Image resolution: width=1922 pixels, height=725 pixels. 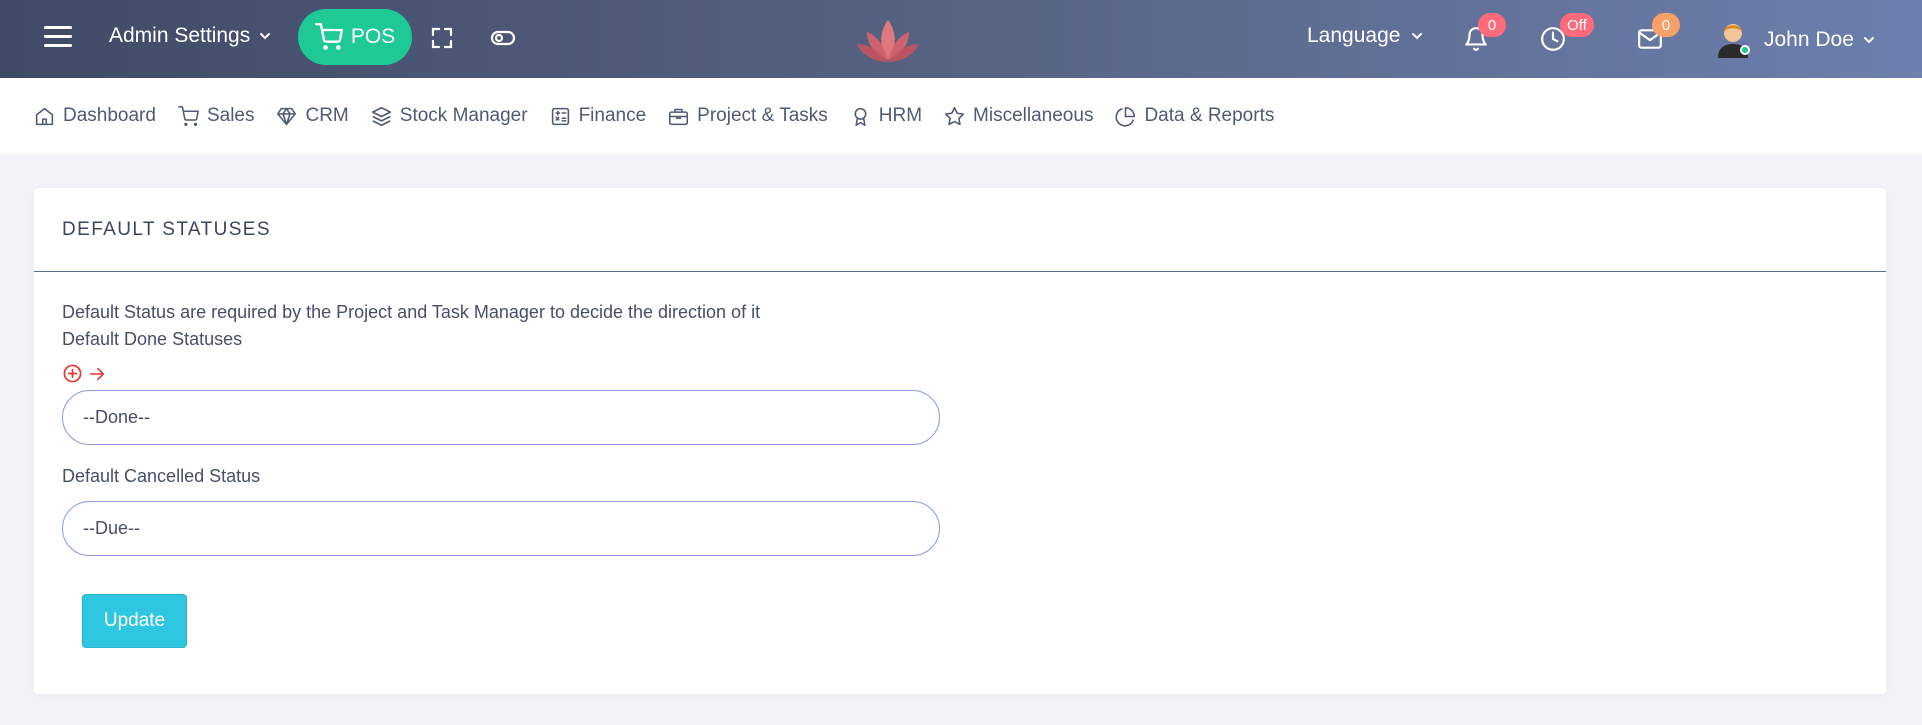 I want to click on nav-item-stock-manager: Stock Manager, so click(x=449, y=116).